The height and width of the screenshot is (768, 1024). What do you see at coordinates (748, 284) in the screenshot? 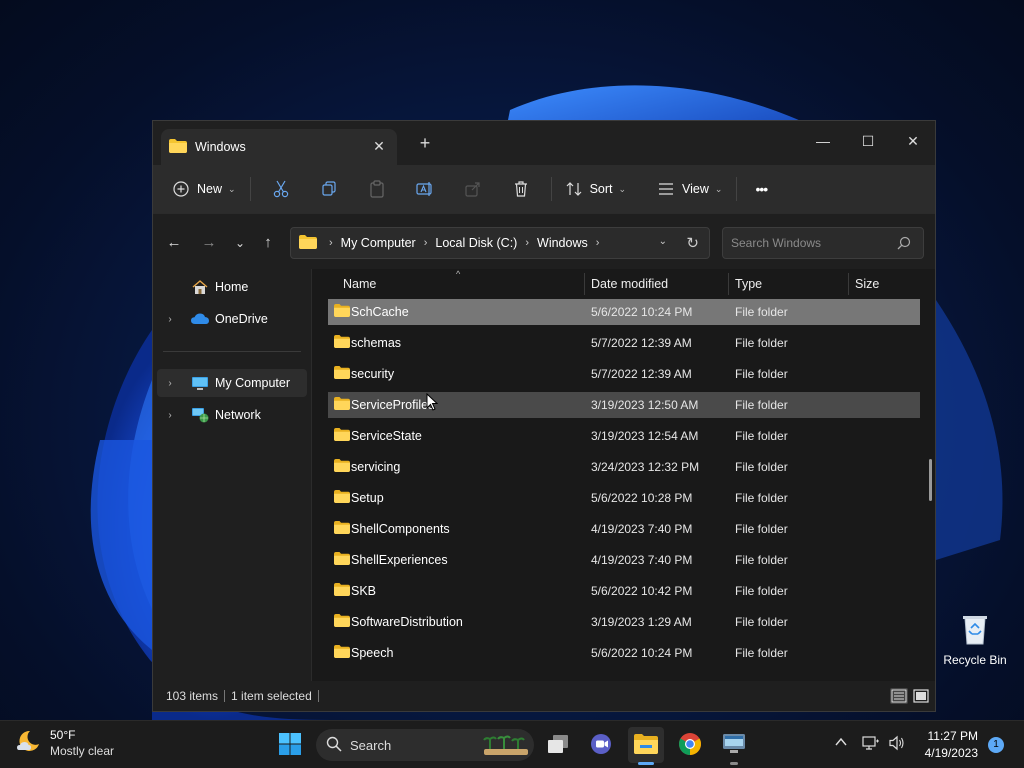
I see `column-type: Type` at bounding box center [748, 284].